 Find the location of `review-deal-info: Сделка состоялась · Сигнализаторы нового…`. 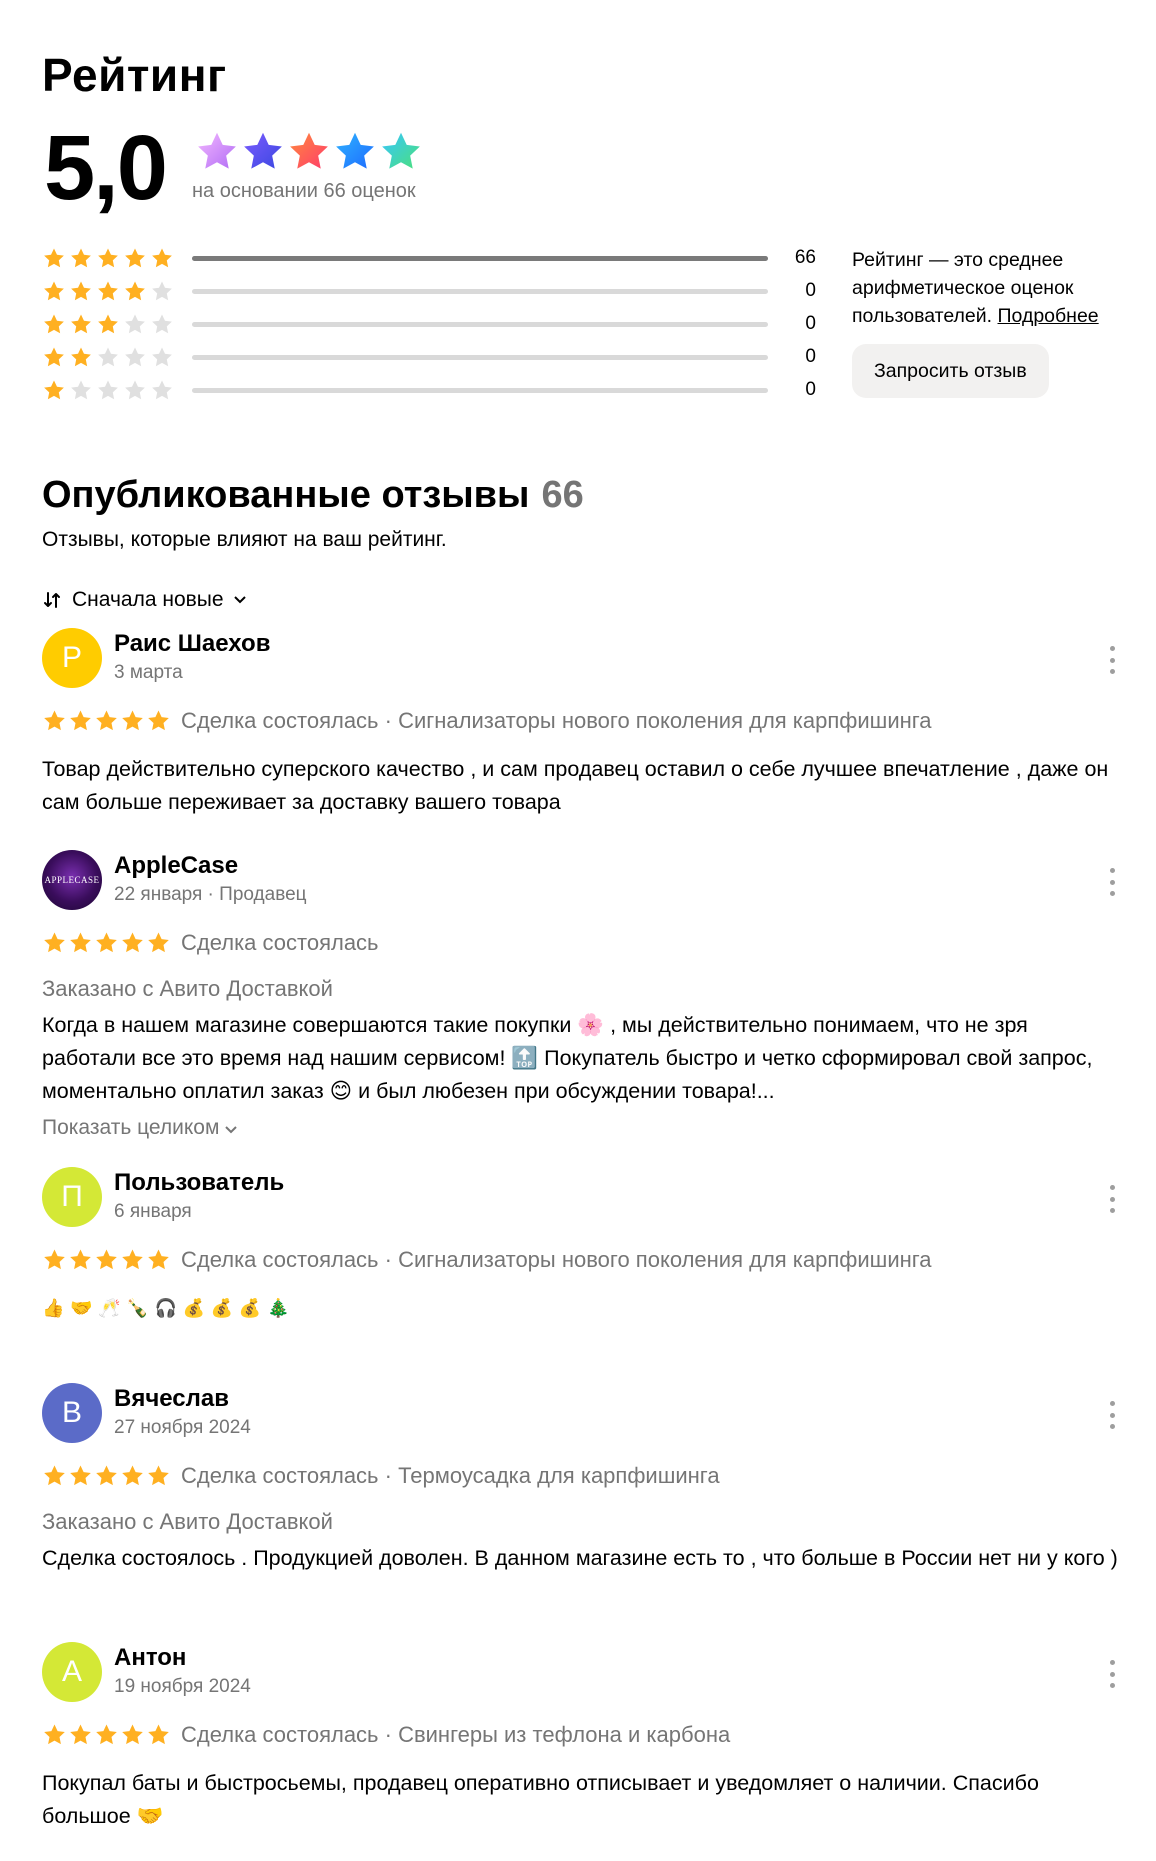

review-deal-info: Сделка состоялась · Сигнализаторы нового… is located at coordinates (556, 1259).